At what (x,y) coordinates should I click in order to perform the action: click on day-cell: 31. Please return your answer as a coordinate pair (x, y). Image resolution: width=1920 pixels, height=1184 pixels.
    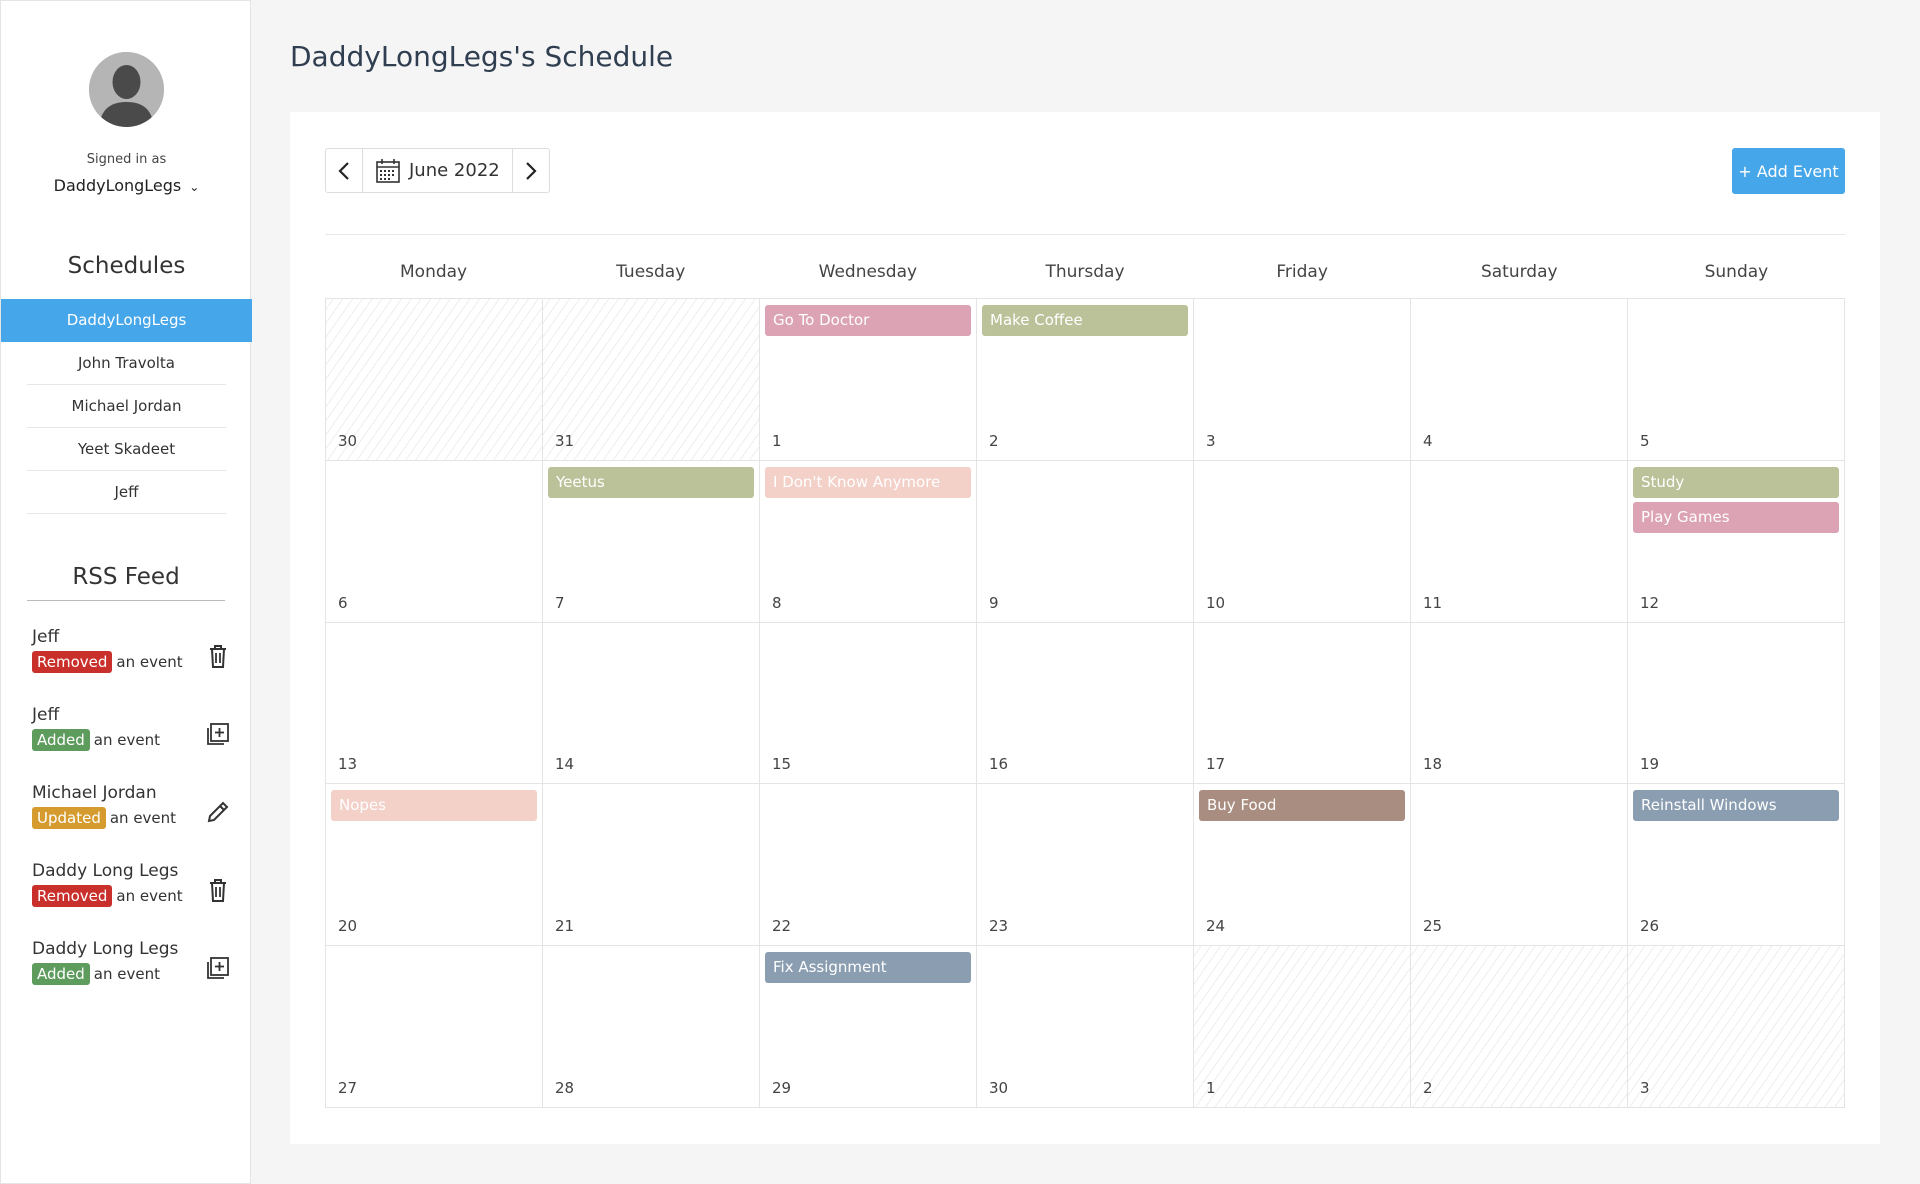
    Looking at the image, I should click on (651, 380).